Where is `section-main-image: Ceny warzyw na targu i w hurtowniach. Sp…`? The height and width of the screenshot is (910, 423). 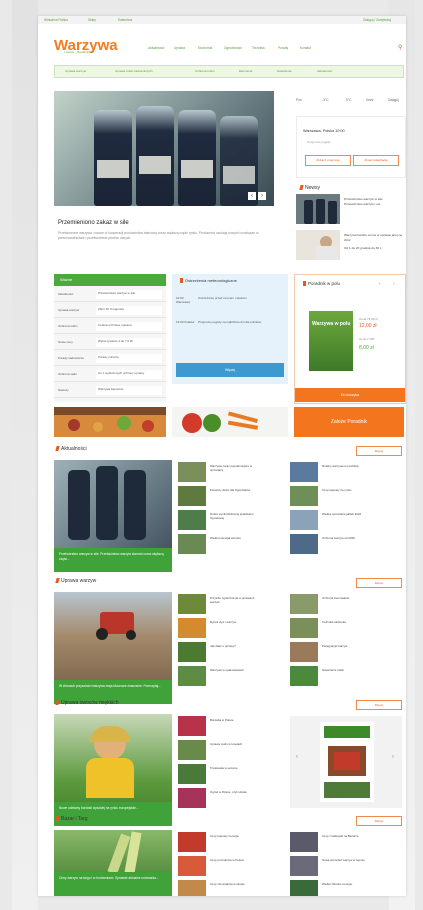
section-main-image: Ceny warzyw na targu i w hurtowniach. Sp… is located at coordinates (113, 863).